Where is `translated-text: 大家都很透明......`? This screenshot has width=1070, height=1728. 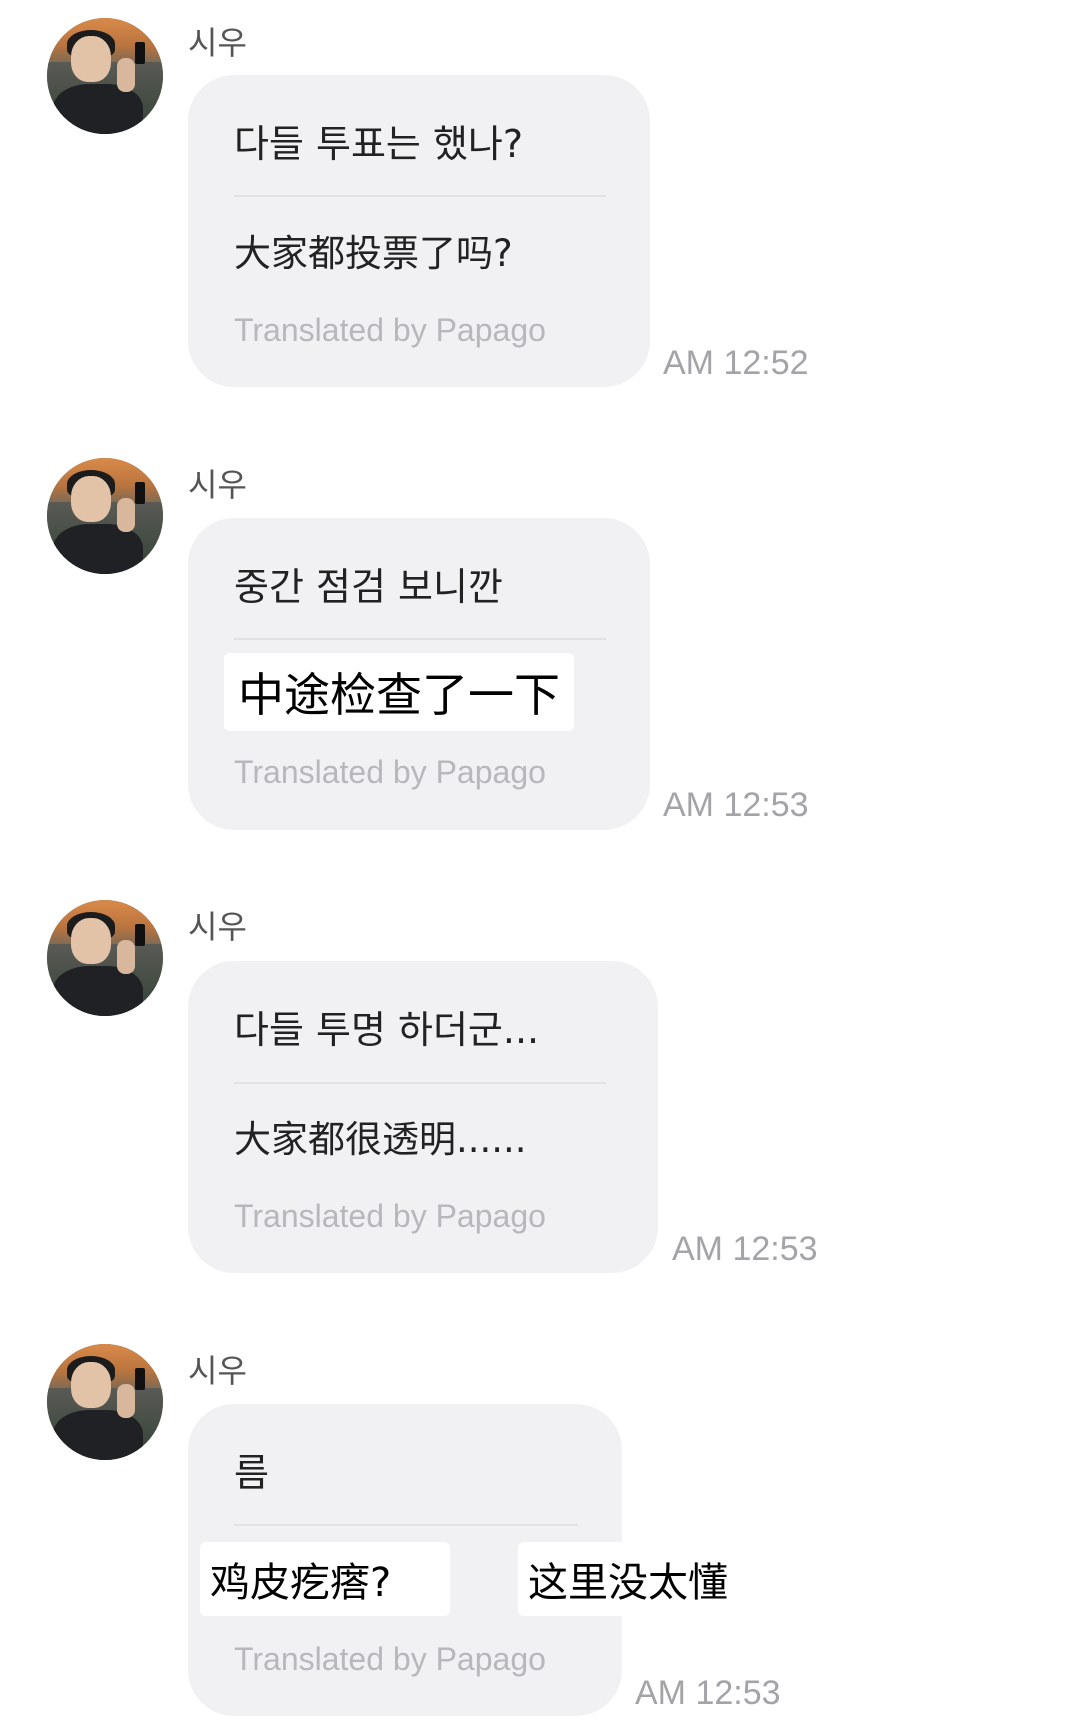 translated-text: 大家都很透明...... is located at coordinates (380, 1139).